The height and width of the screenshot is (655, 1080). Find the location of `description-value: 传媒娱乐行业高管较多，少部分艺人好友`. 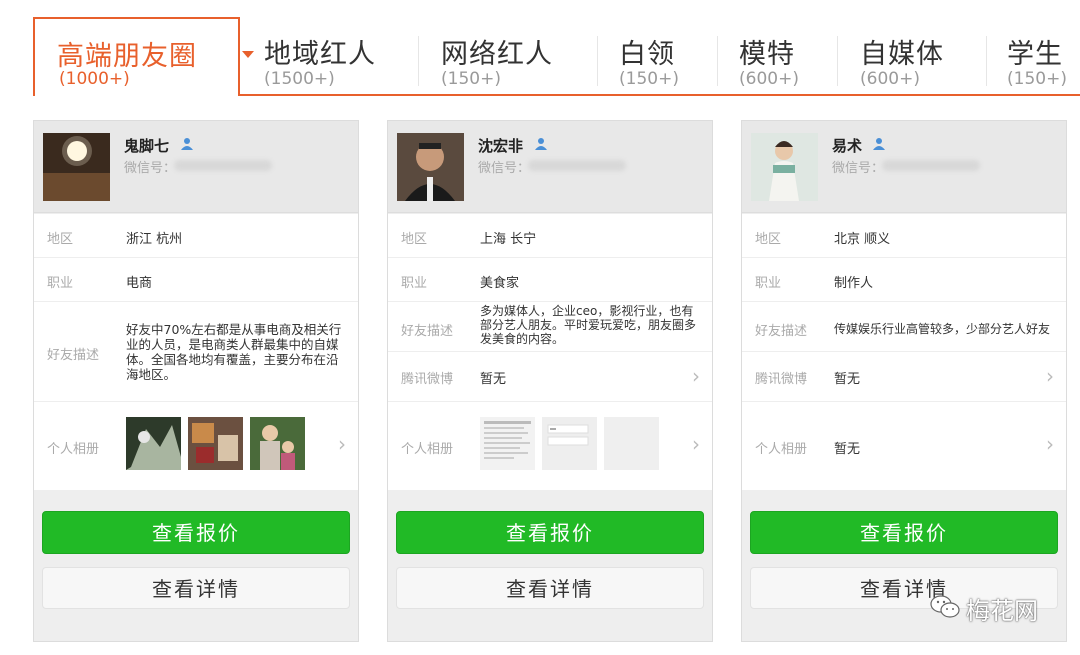

description-value: 传媒娱乐行业高管较多，少部分艺人好友 is located at coordinates (942, 329).